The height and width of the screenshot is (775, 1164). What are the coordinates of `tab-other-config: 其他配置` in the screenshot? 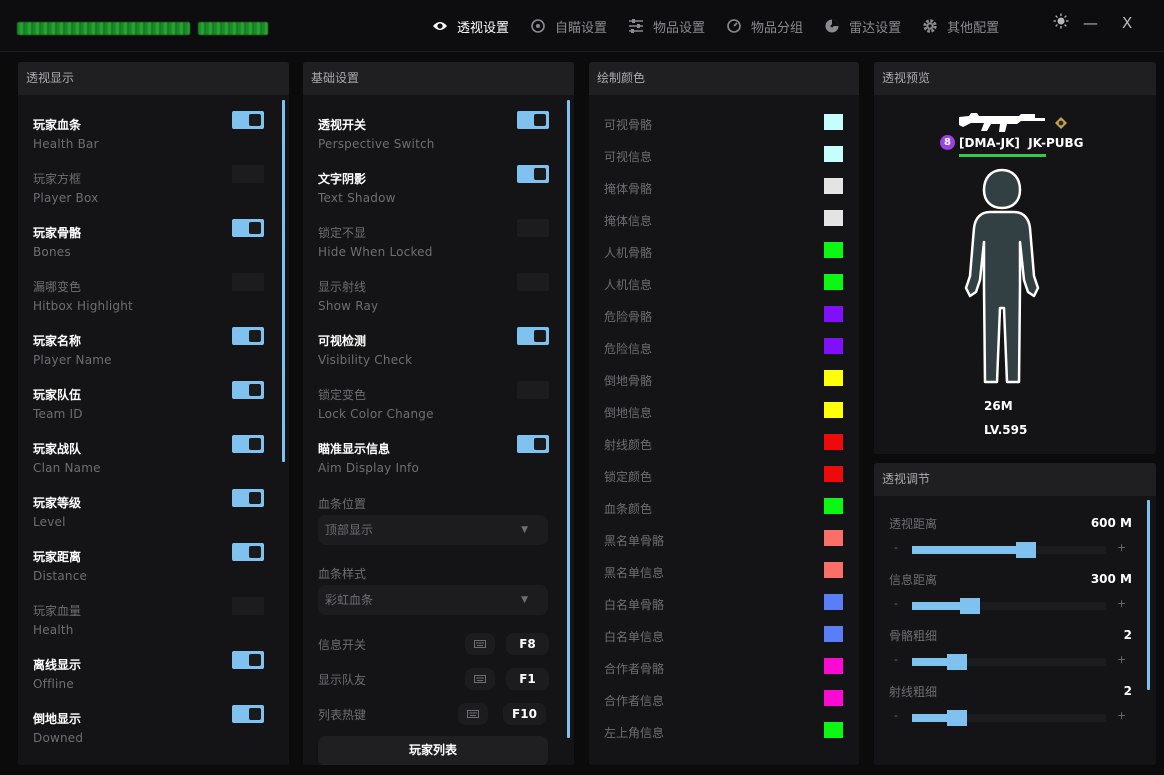 It's located at (960, 26).